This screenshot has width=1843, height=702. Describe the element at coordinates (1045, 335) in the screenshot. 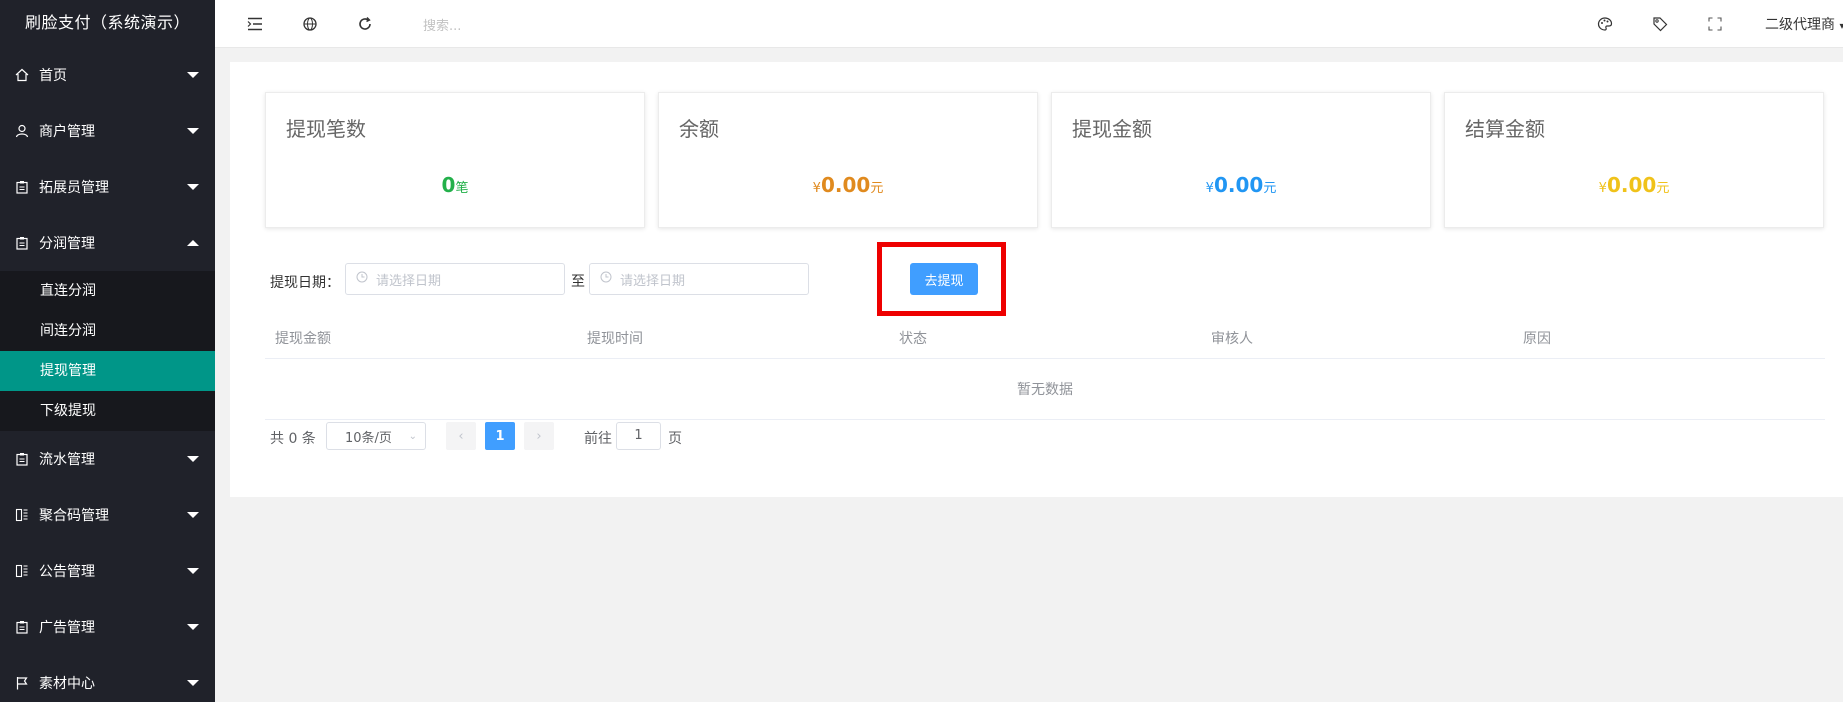

I see `table-header: 提现金额 提现时间 状态 审核人 原因` at that location.